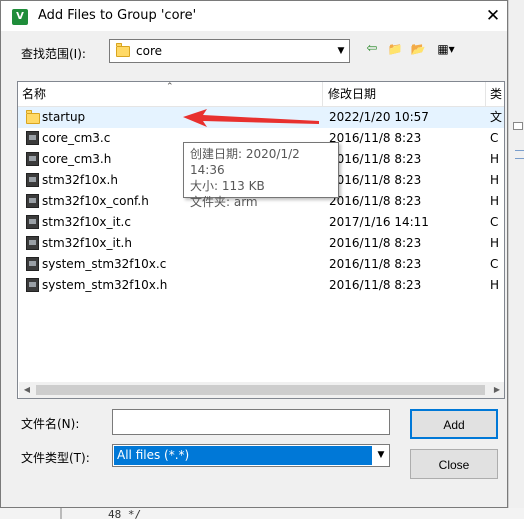  I want to click on look-in-label: 查找范围(I):, so click(53, 54).